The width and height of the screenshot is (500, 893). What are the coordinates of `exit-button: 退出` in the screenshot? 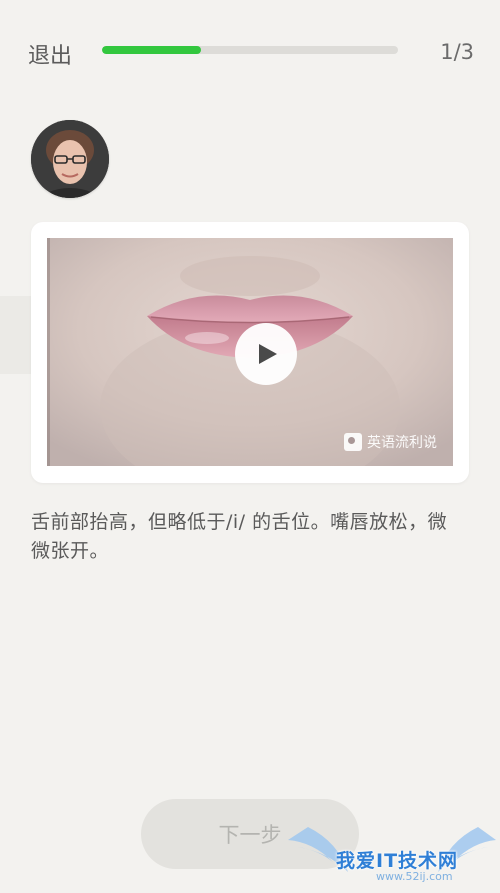 It's located at (50, 54).